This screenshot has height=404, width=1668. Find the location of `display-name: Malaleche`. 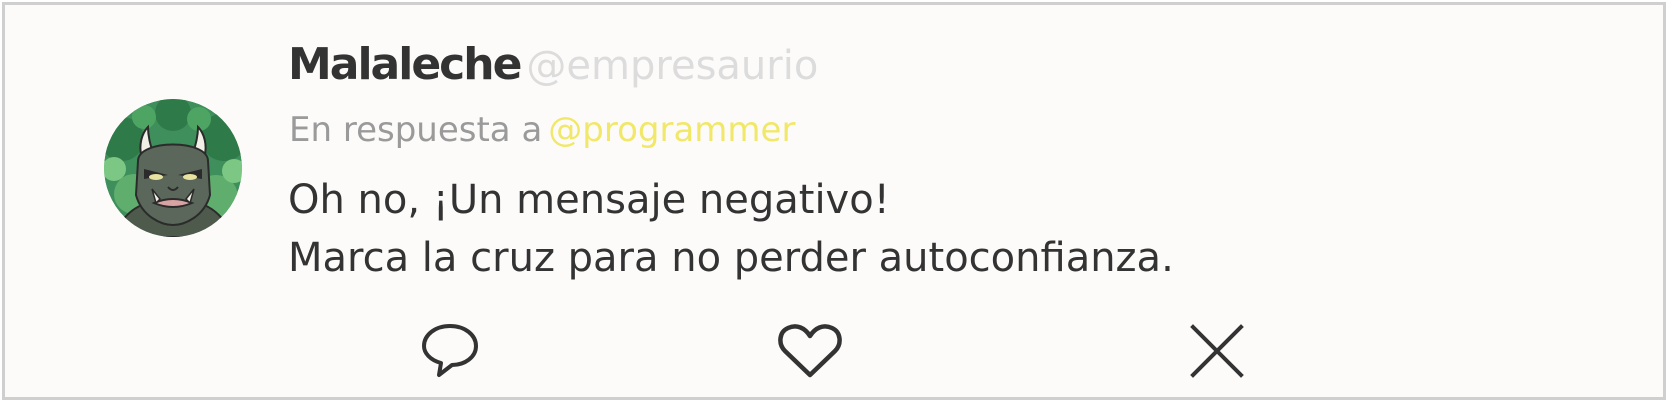

display-name: Malaleche is located at coordinates (405, 64).